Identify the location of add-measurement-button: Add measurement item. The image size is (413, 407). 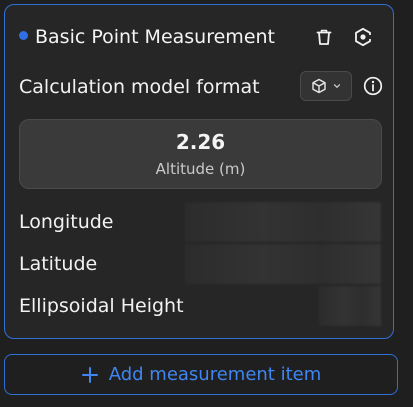
(201, 374).